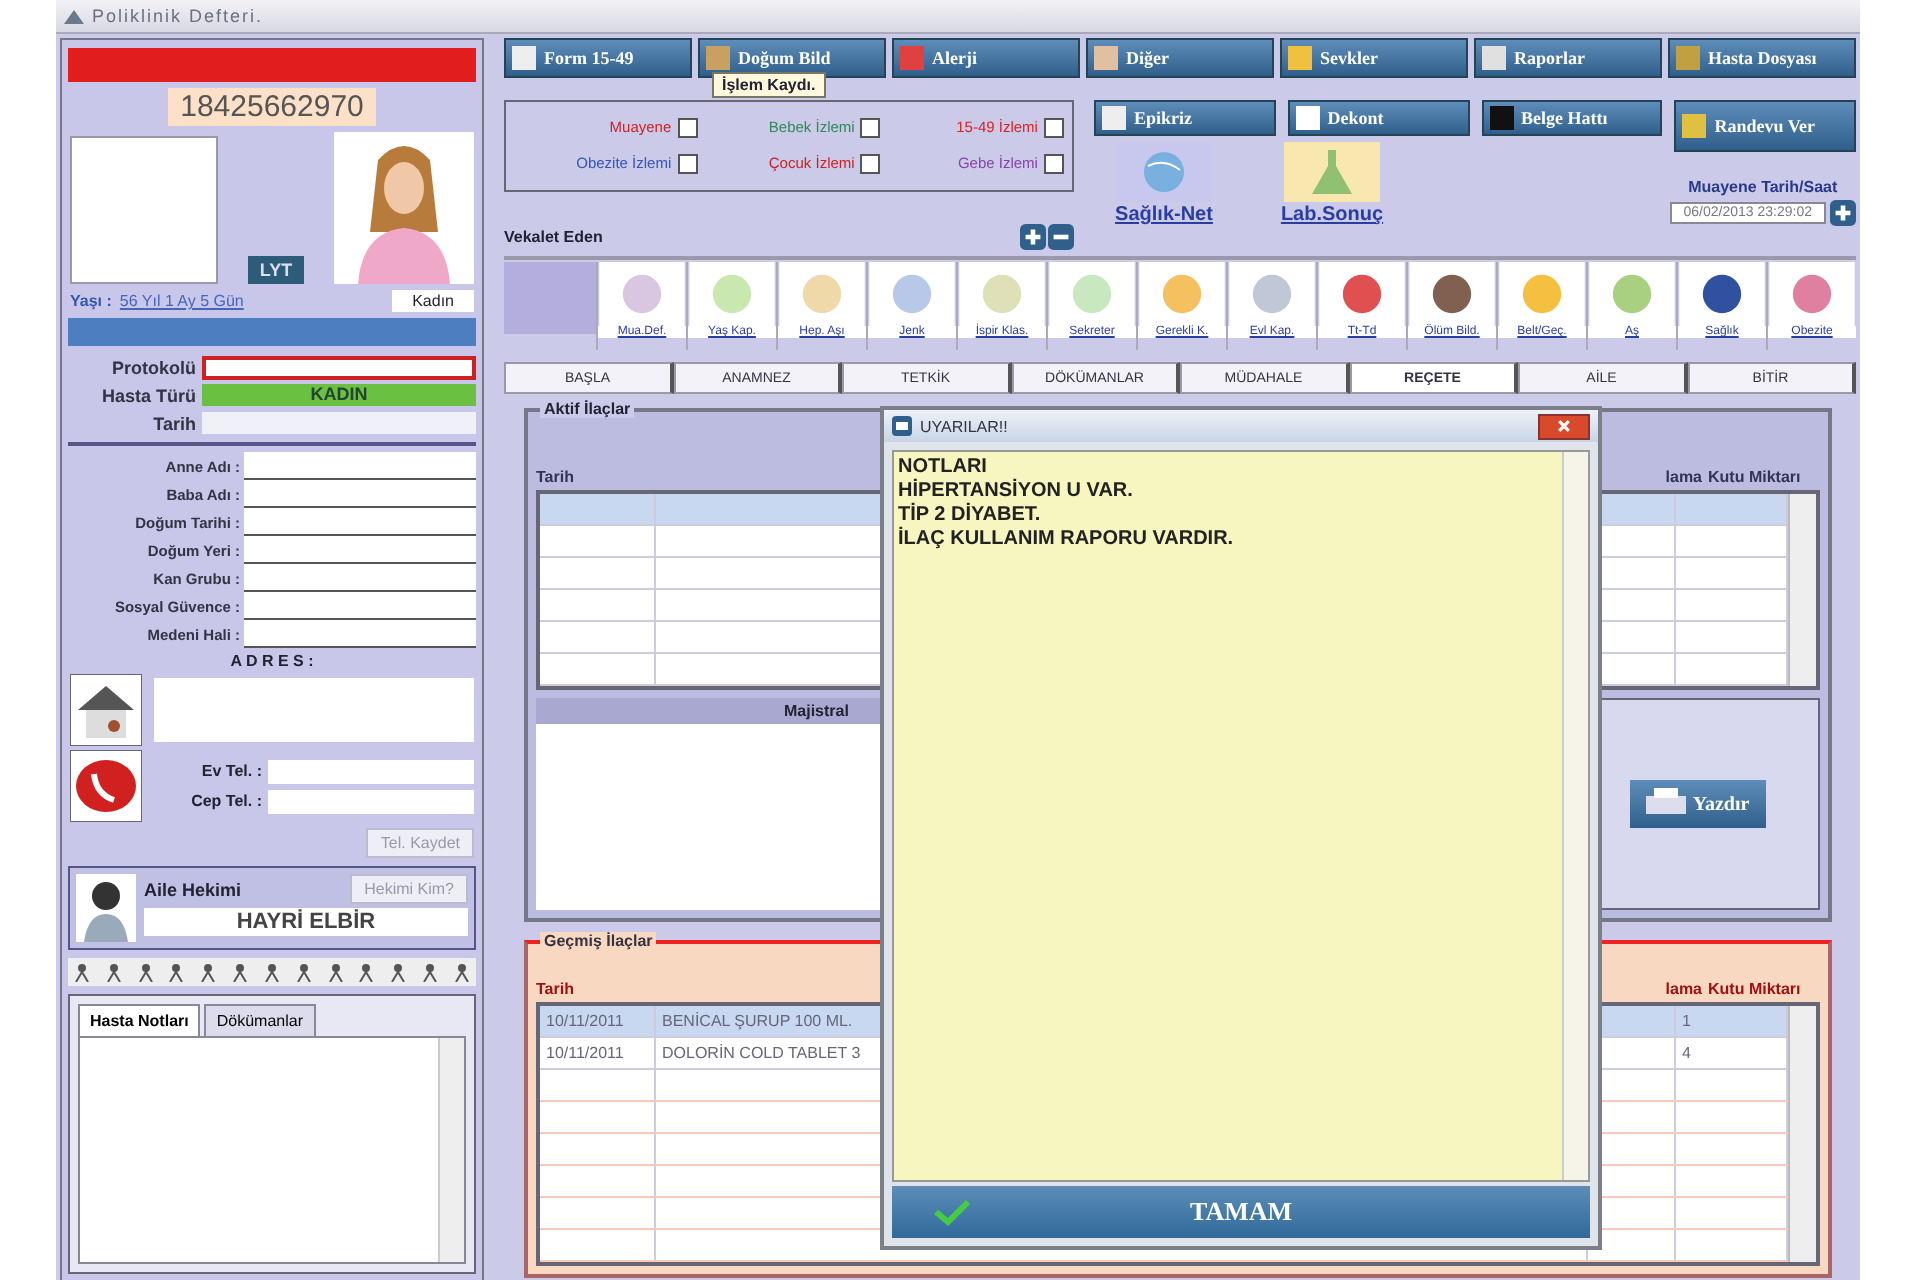 This screenshot has width=1908, height=1280. What do you see at coordinates (1332, 214) in the screenshot?
I see `link: Lab.Sonuç` at bounding box center [1332, 214].